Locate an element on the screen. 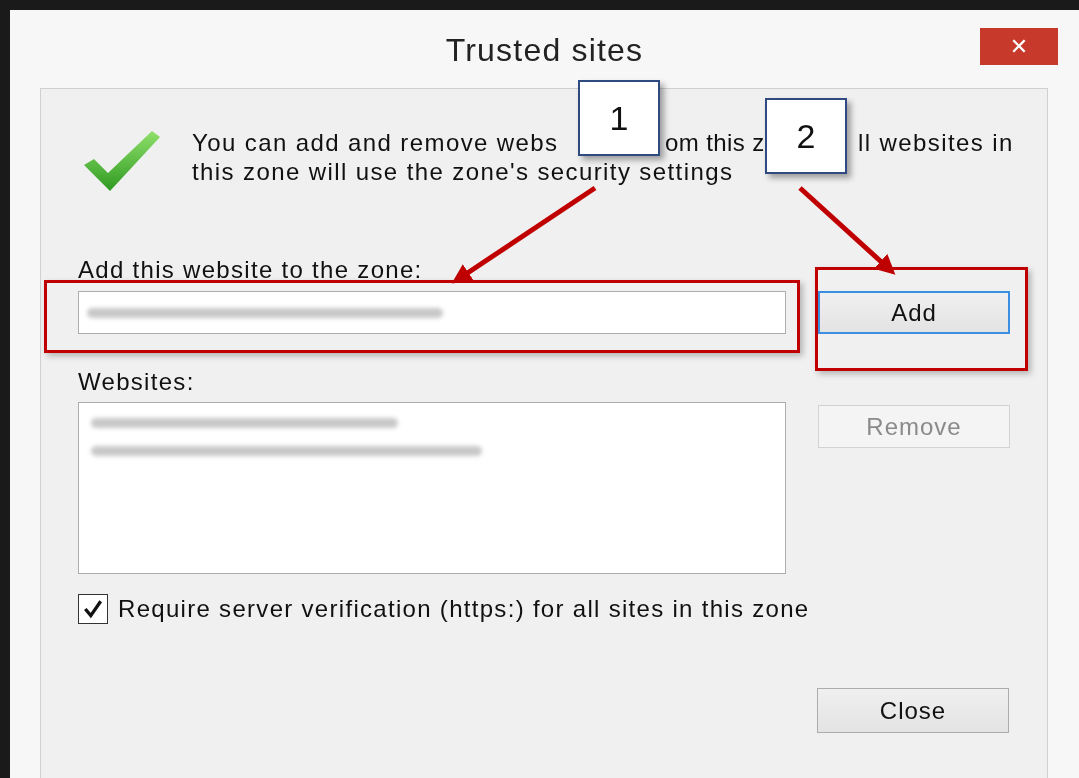  field-label: Add this website to the zone: is located at coordinates (251, 270).